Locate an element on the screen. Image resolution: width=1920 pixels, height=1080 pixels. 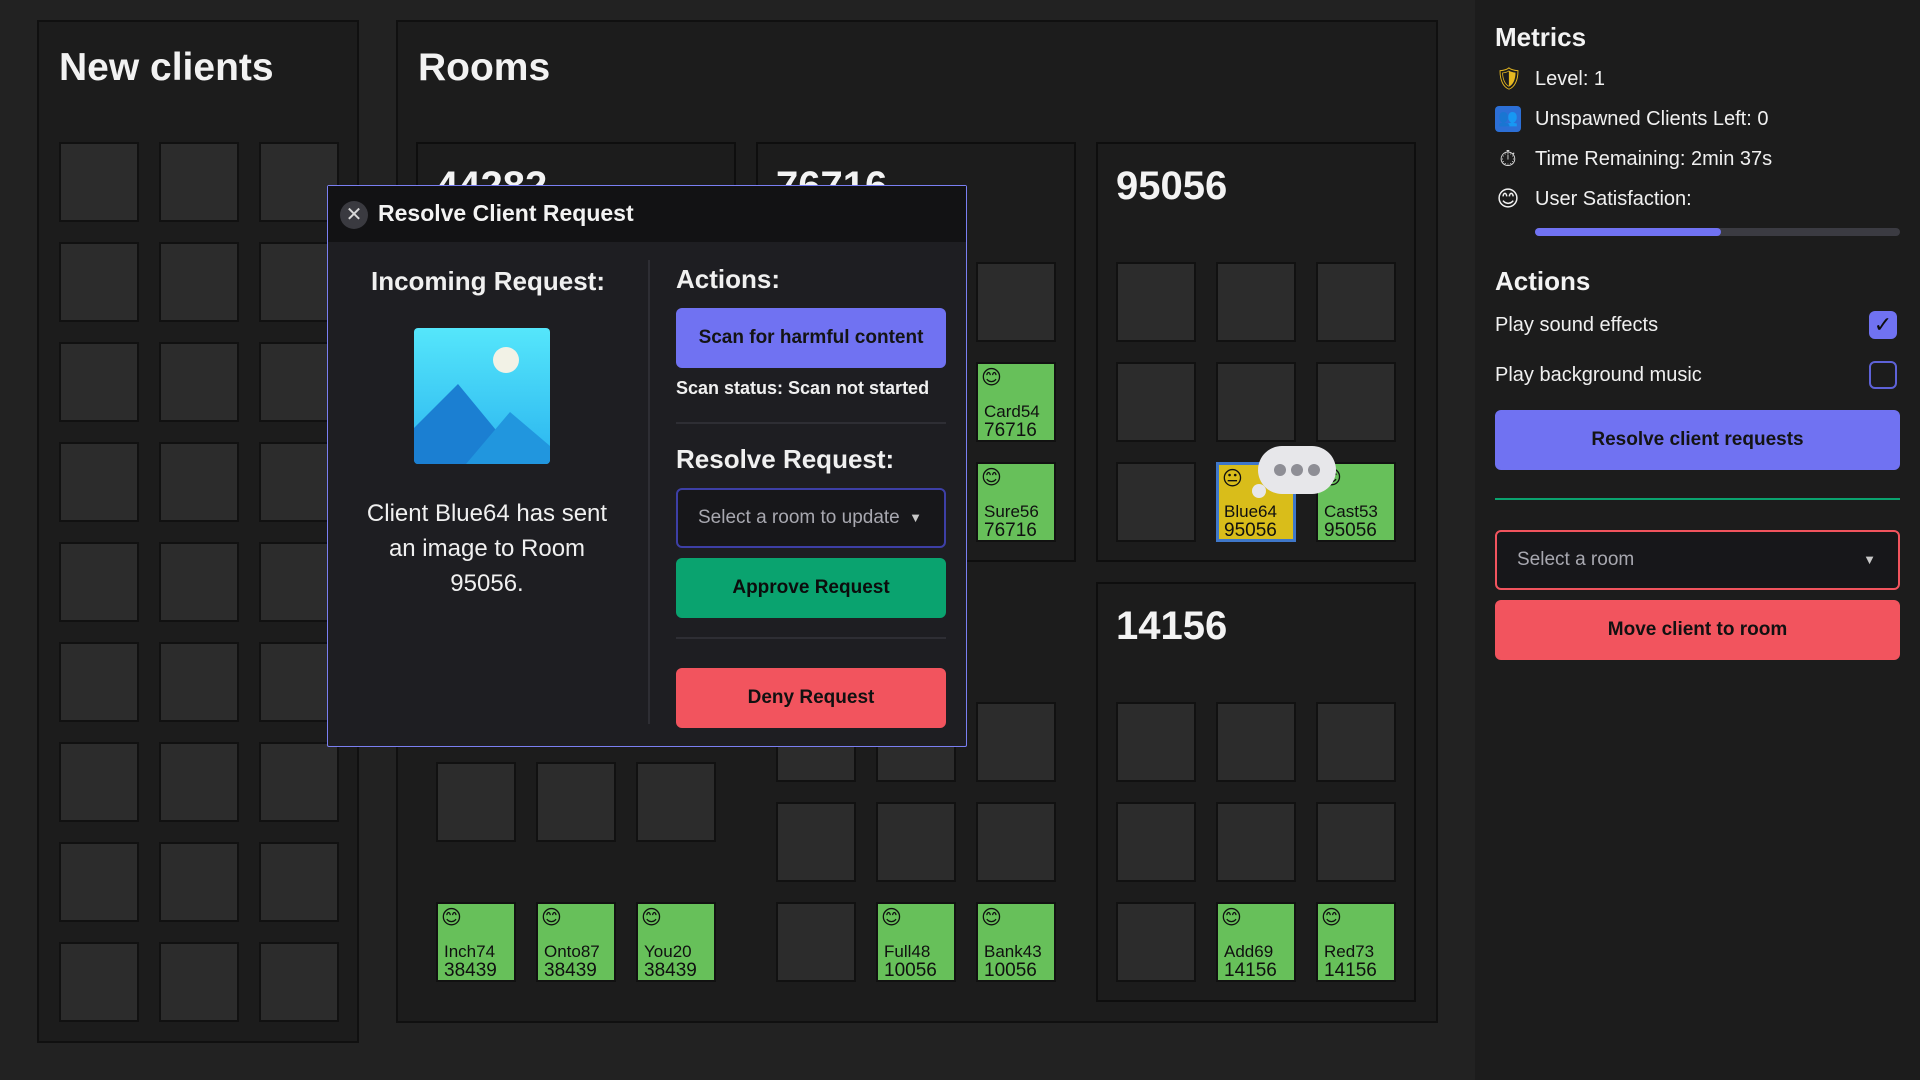
background-music-label: Play background music is located at coordinates (1598, 375).